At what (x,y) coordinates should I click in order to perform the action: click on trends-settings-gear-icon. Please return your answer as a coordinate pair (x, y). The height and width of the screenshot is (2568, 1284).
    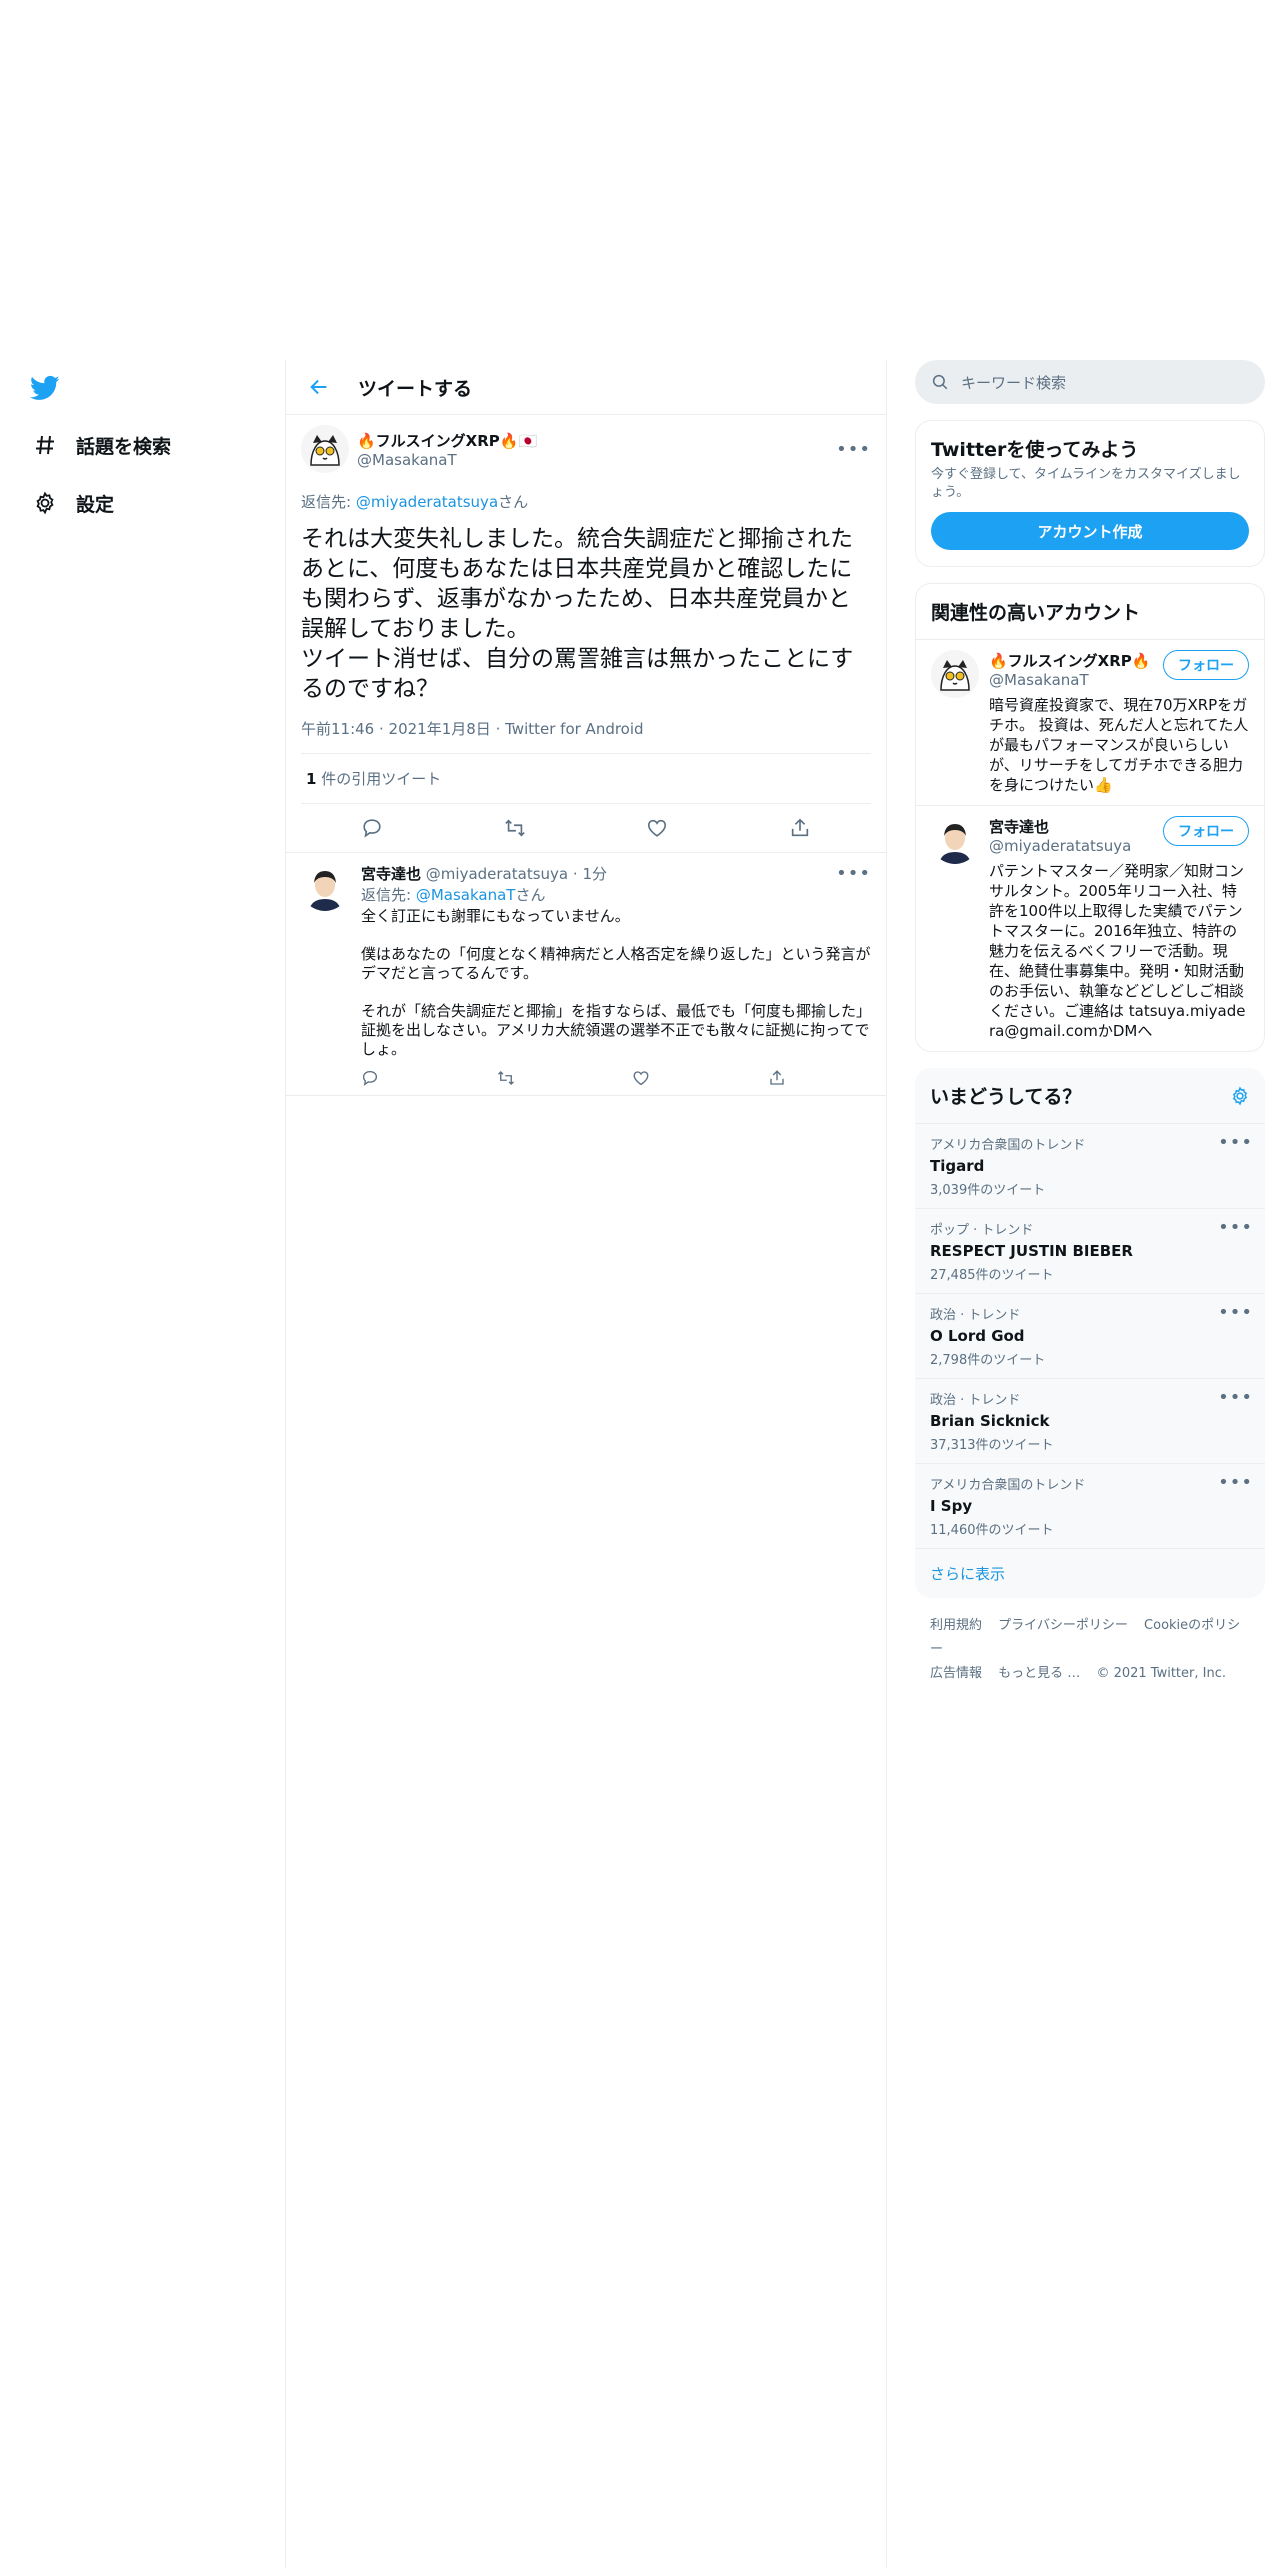
    Looking at the image, I should click on (1240, 1096).